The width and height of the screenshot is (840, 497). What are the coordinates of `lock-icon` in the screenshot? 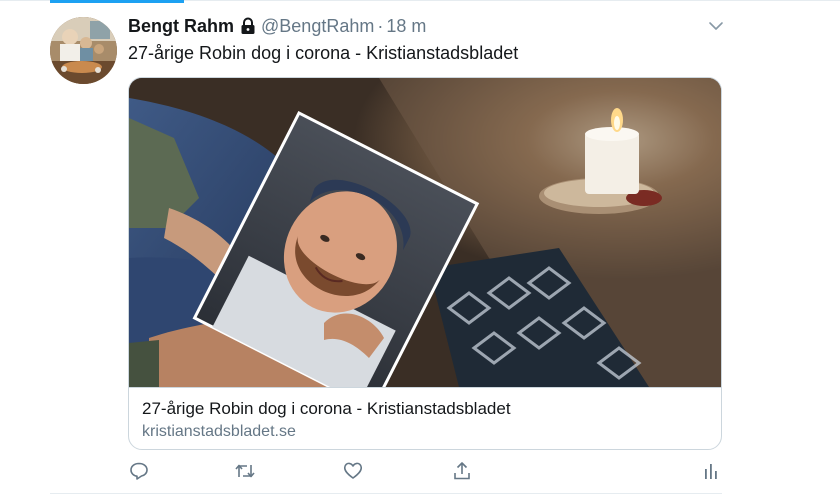 It's located at (248, 26).